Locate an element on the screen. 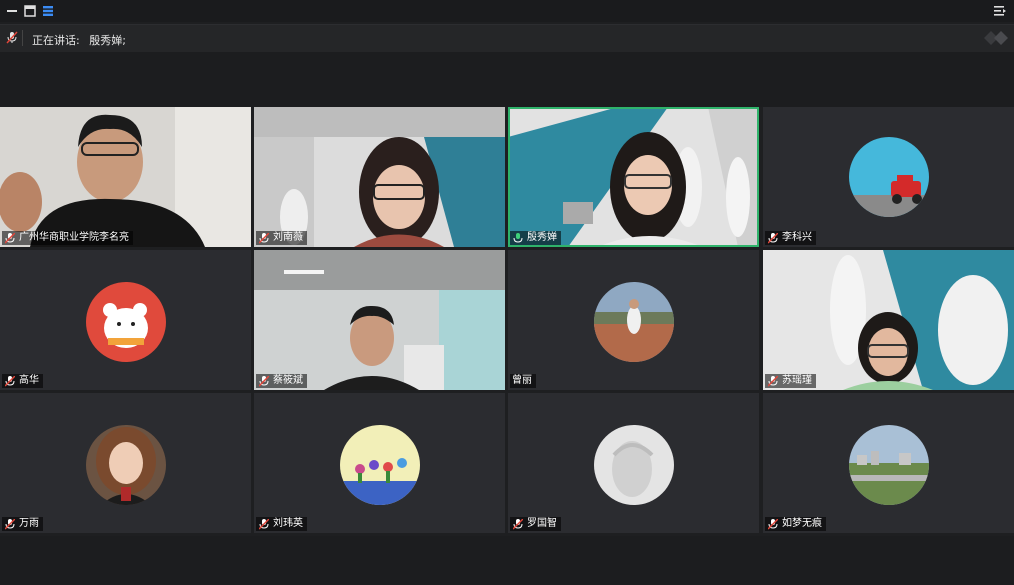 The image size is (1014, 585). participant-tile: 高华 is located at coordinates (125, 320).